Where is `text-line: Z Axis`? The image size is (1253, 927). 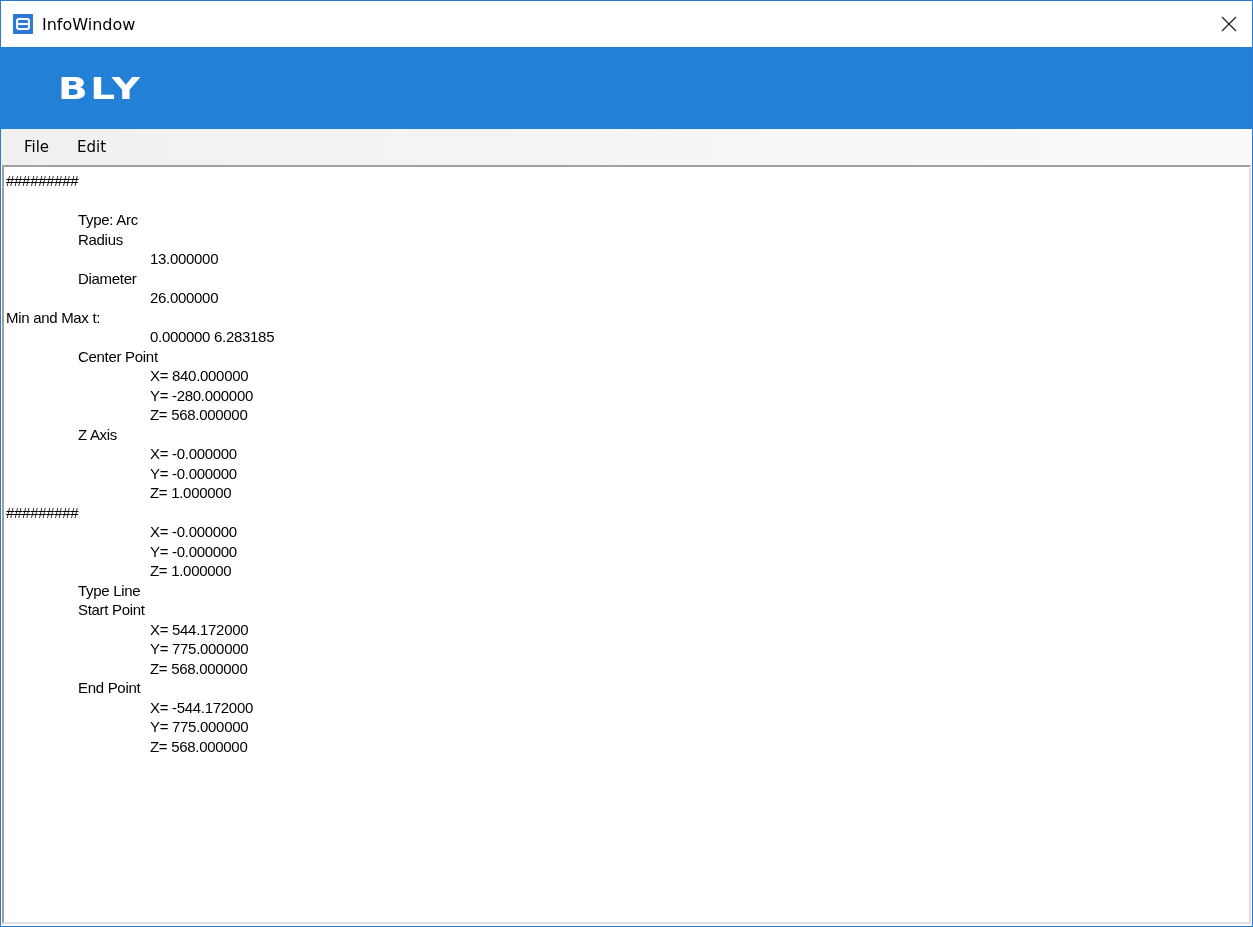
text-line: Z Axis is located at coordinates (97, 434).